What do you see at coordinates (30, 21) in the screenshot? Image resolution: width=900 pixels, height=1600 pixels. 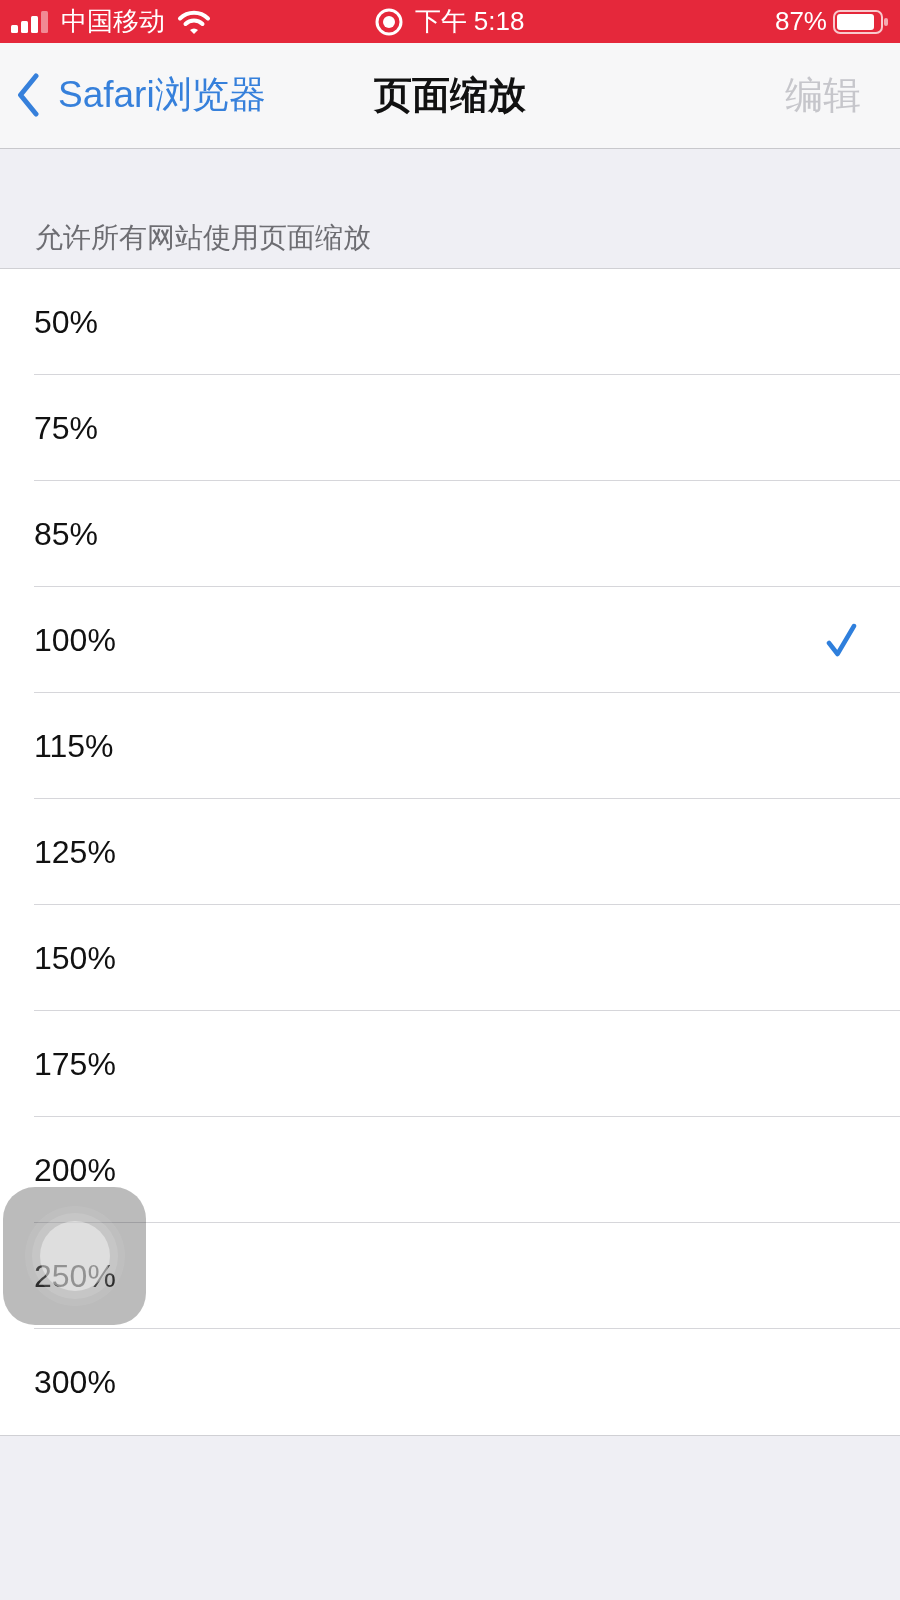 I see `signal-icon` at bounding box center [30, 21].